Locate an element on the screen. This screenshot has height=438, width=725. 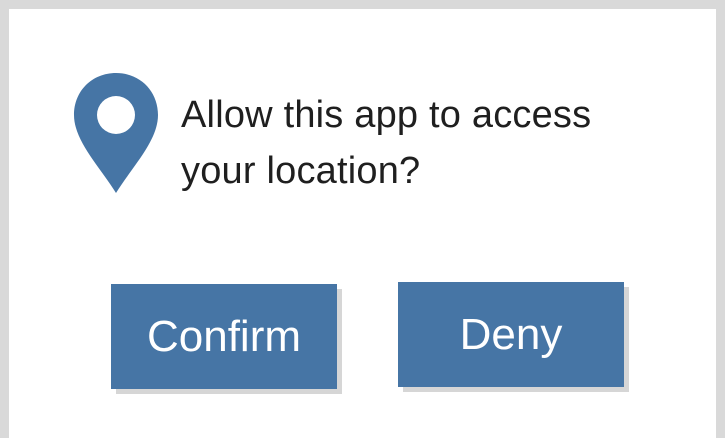
message-line-1: Allow this app to access is located at coordinates (386, 115).